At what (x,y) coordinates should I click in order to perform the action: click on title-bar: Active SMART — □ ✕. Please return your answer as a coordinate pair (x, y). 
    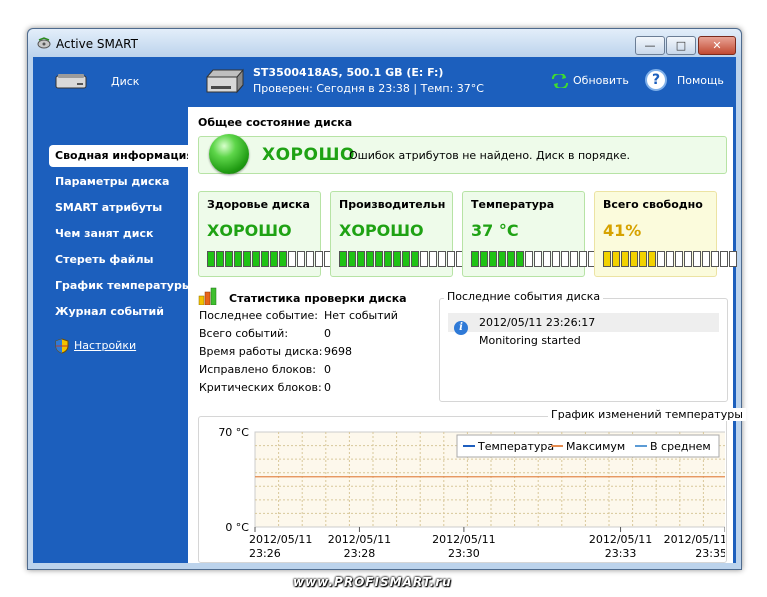
    Looking at the image, I should click on (384, 43).